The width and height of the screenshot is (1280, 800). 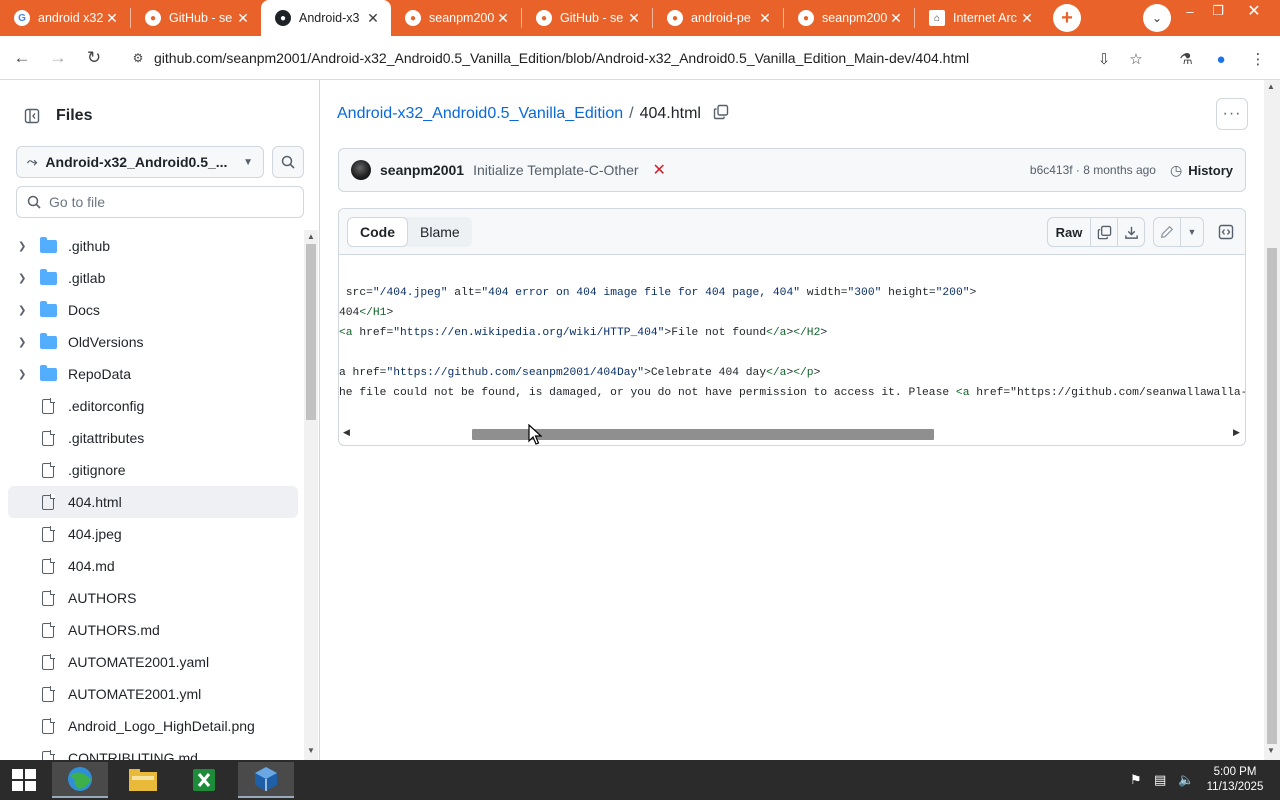 I want to click on new-tab-button: +, so click(x=1067, y=18).